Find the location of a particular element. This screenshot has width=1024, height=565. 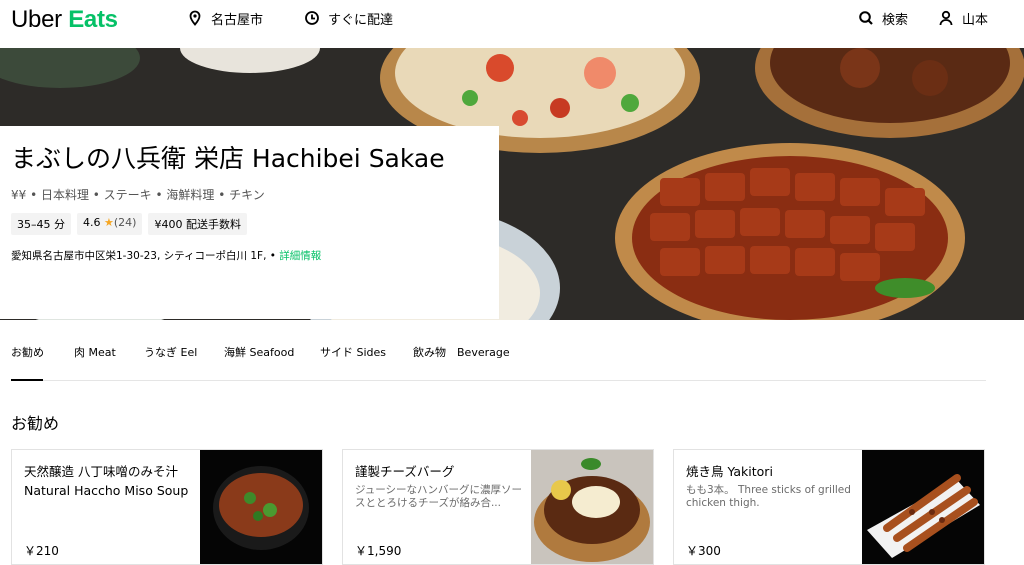

delivery-fee-badge: ¥400 配送手数料 is located at coordinates (197, 224).